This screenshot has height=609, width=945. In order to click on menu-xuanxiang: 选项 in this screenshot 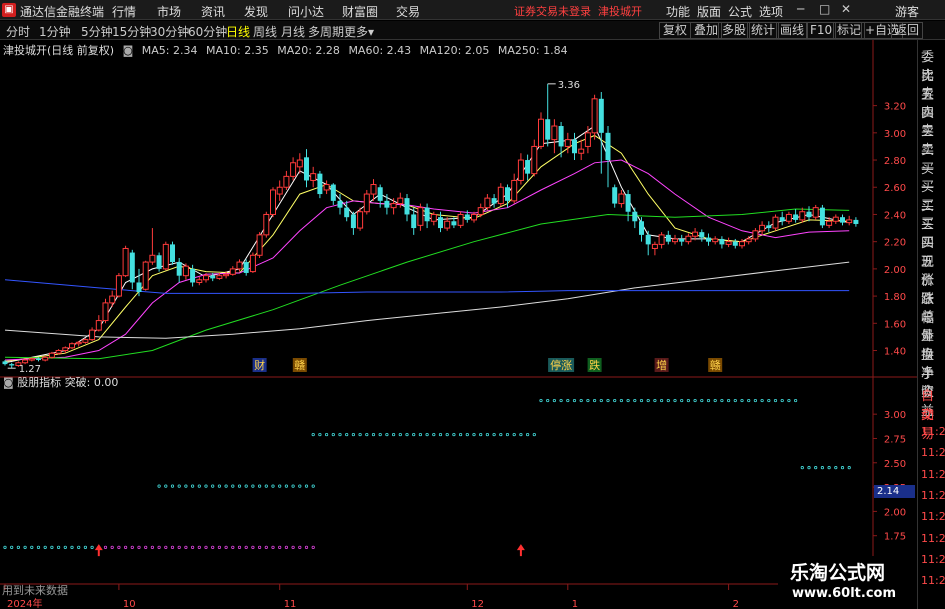, I will do `click(771, 11)`.